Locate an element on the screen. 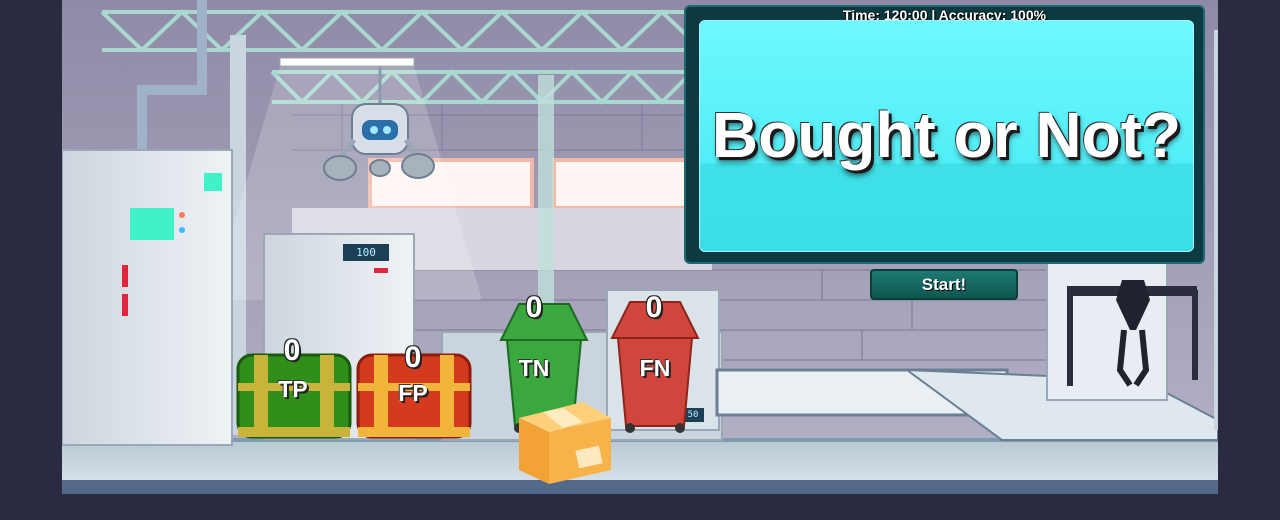  fn-count: 0 is located at coordinates (654, 307).